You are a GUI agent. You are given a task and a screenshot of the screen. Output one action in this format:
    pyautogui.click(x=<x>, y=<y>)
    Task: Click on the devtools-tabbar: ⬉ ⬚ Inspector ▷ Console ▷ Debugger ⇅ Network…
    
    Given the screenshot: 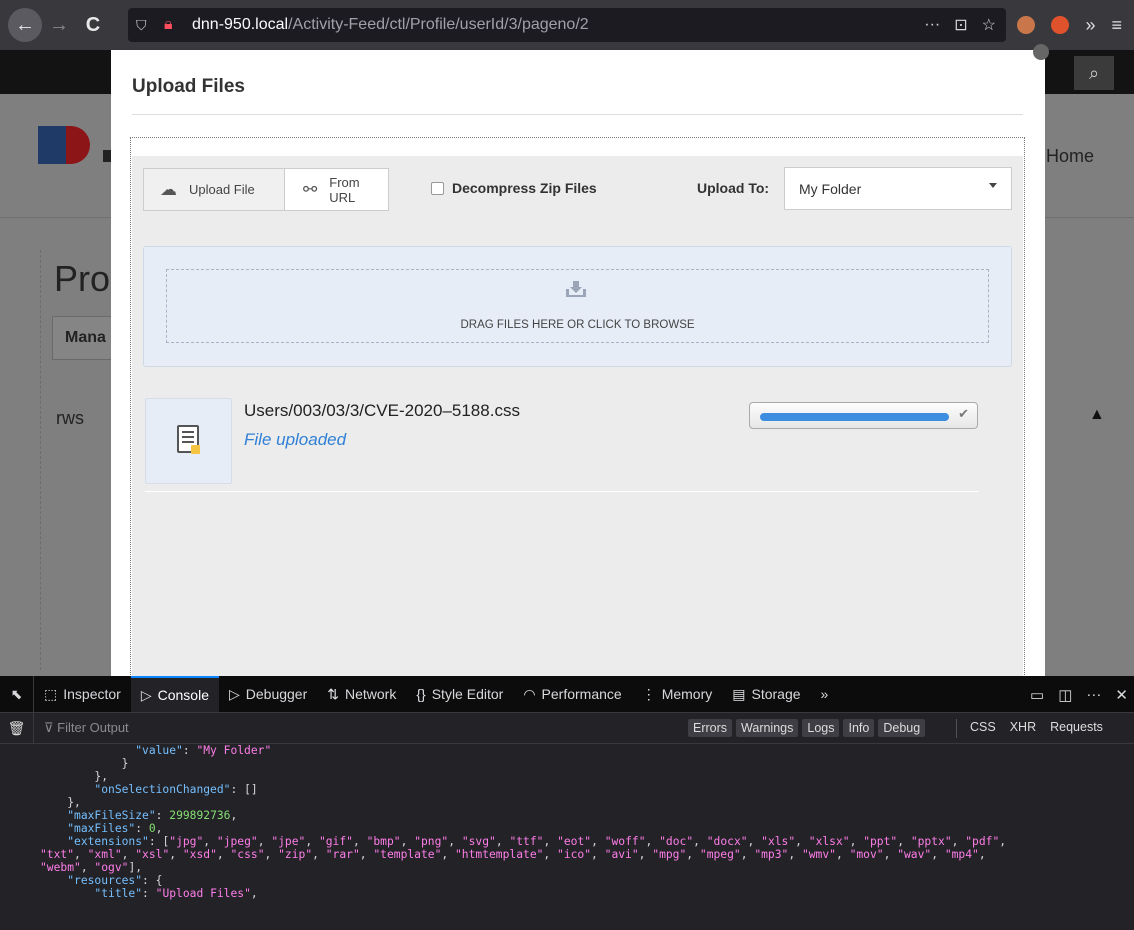 What is the action you would take?
    pyautogui.click(x=567, y=694)
    